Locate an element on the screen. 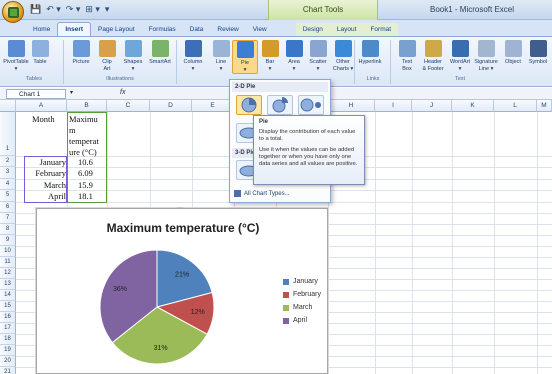  quick-access-toolbar: 💾 ↶ ▾ ↷ ▾ ⊞ ▾ ▾ is located at coordinates (69, 9).